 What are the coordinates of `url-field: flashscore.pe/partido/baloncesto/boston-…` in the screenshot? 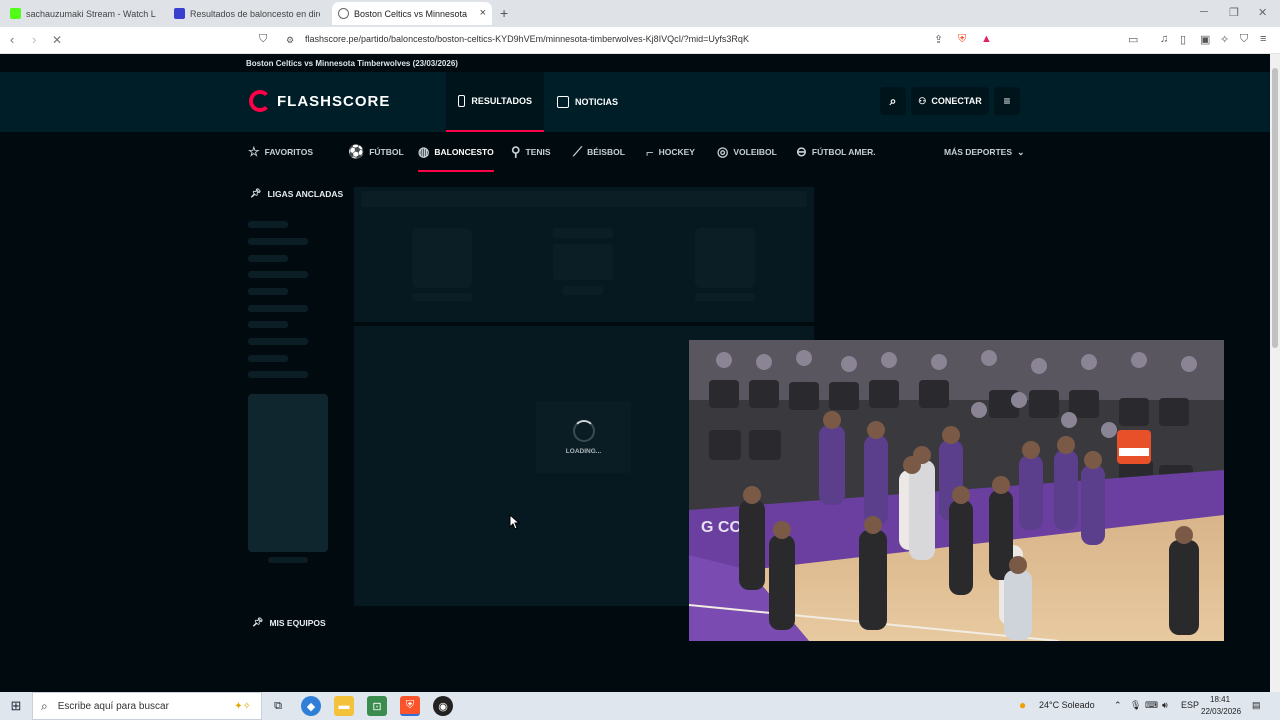 It's located at (527, 39).